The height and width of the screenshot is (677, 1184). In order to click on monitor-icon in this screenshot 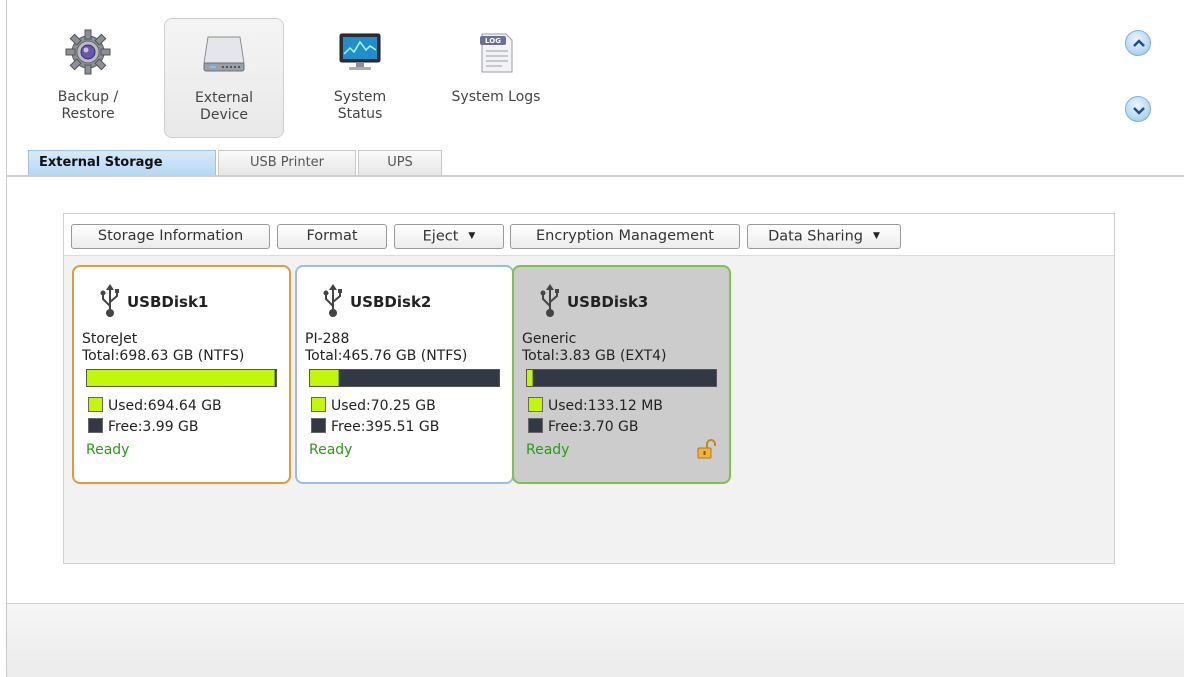, I will do `click(360, 51)`.